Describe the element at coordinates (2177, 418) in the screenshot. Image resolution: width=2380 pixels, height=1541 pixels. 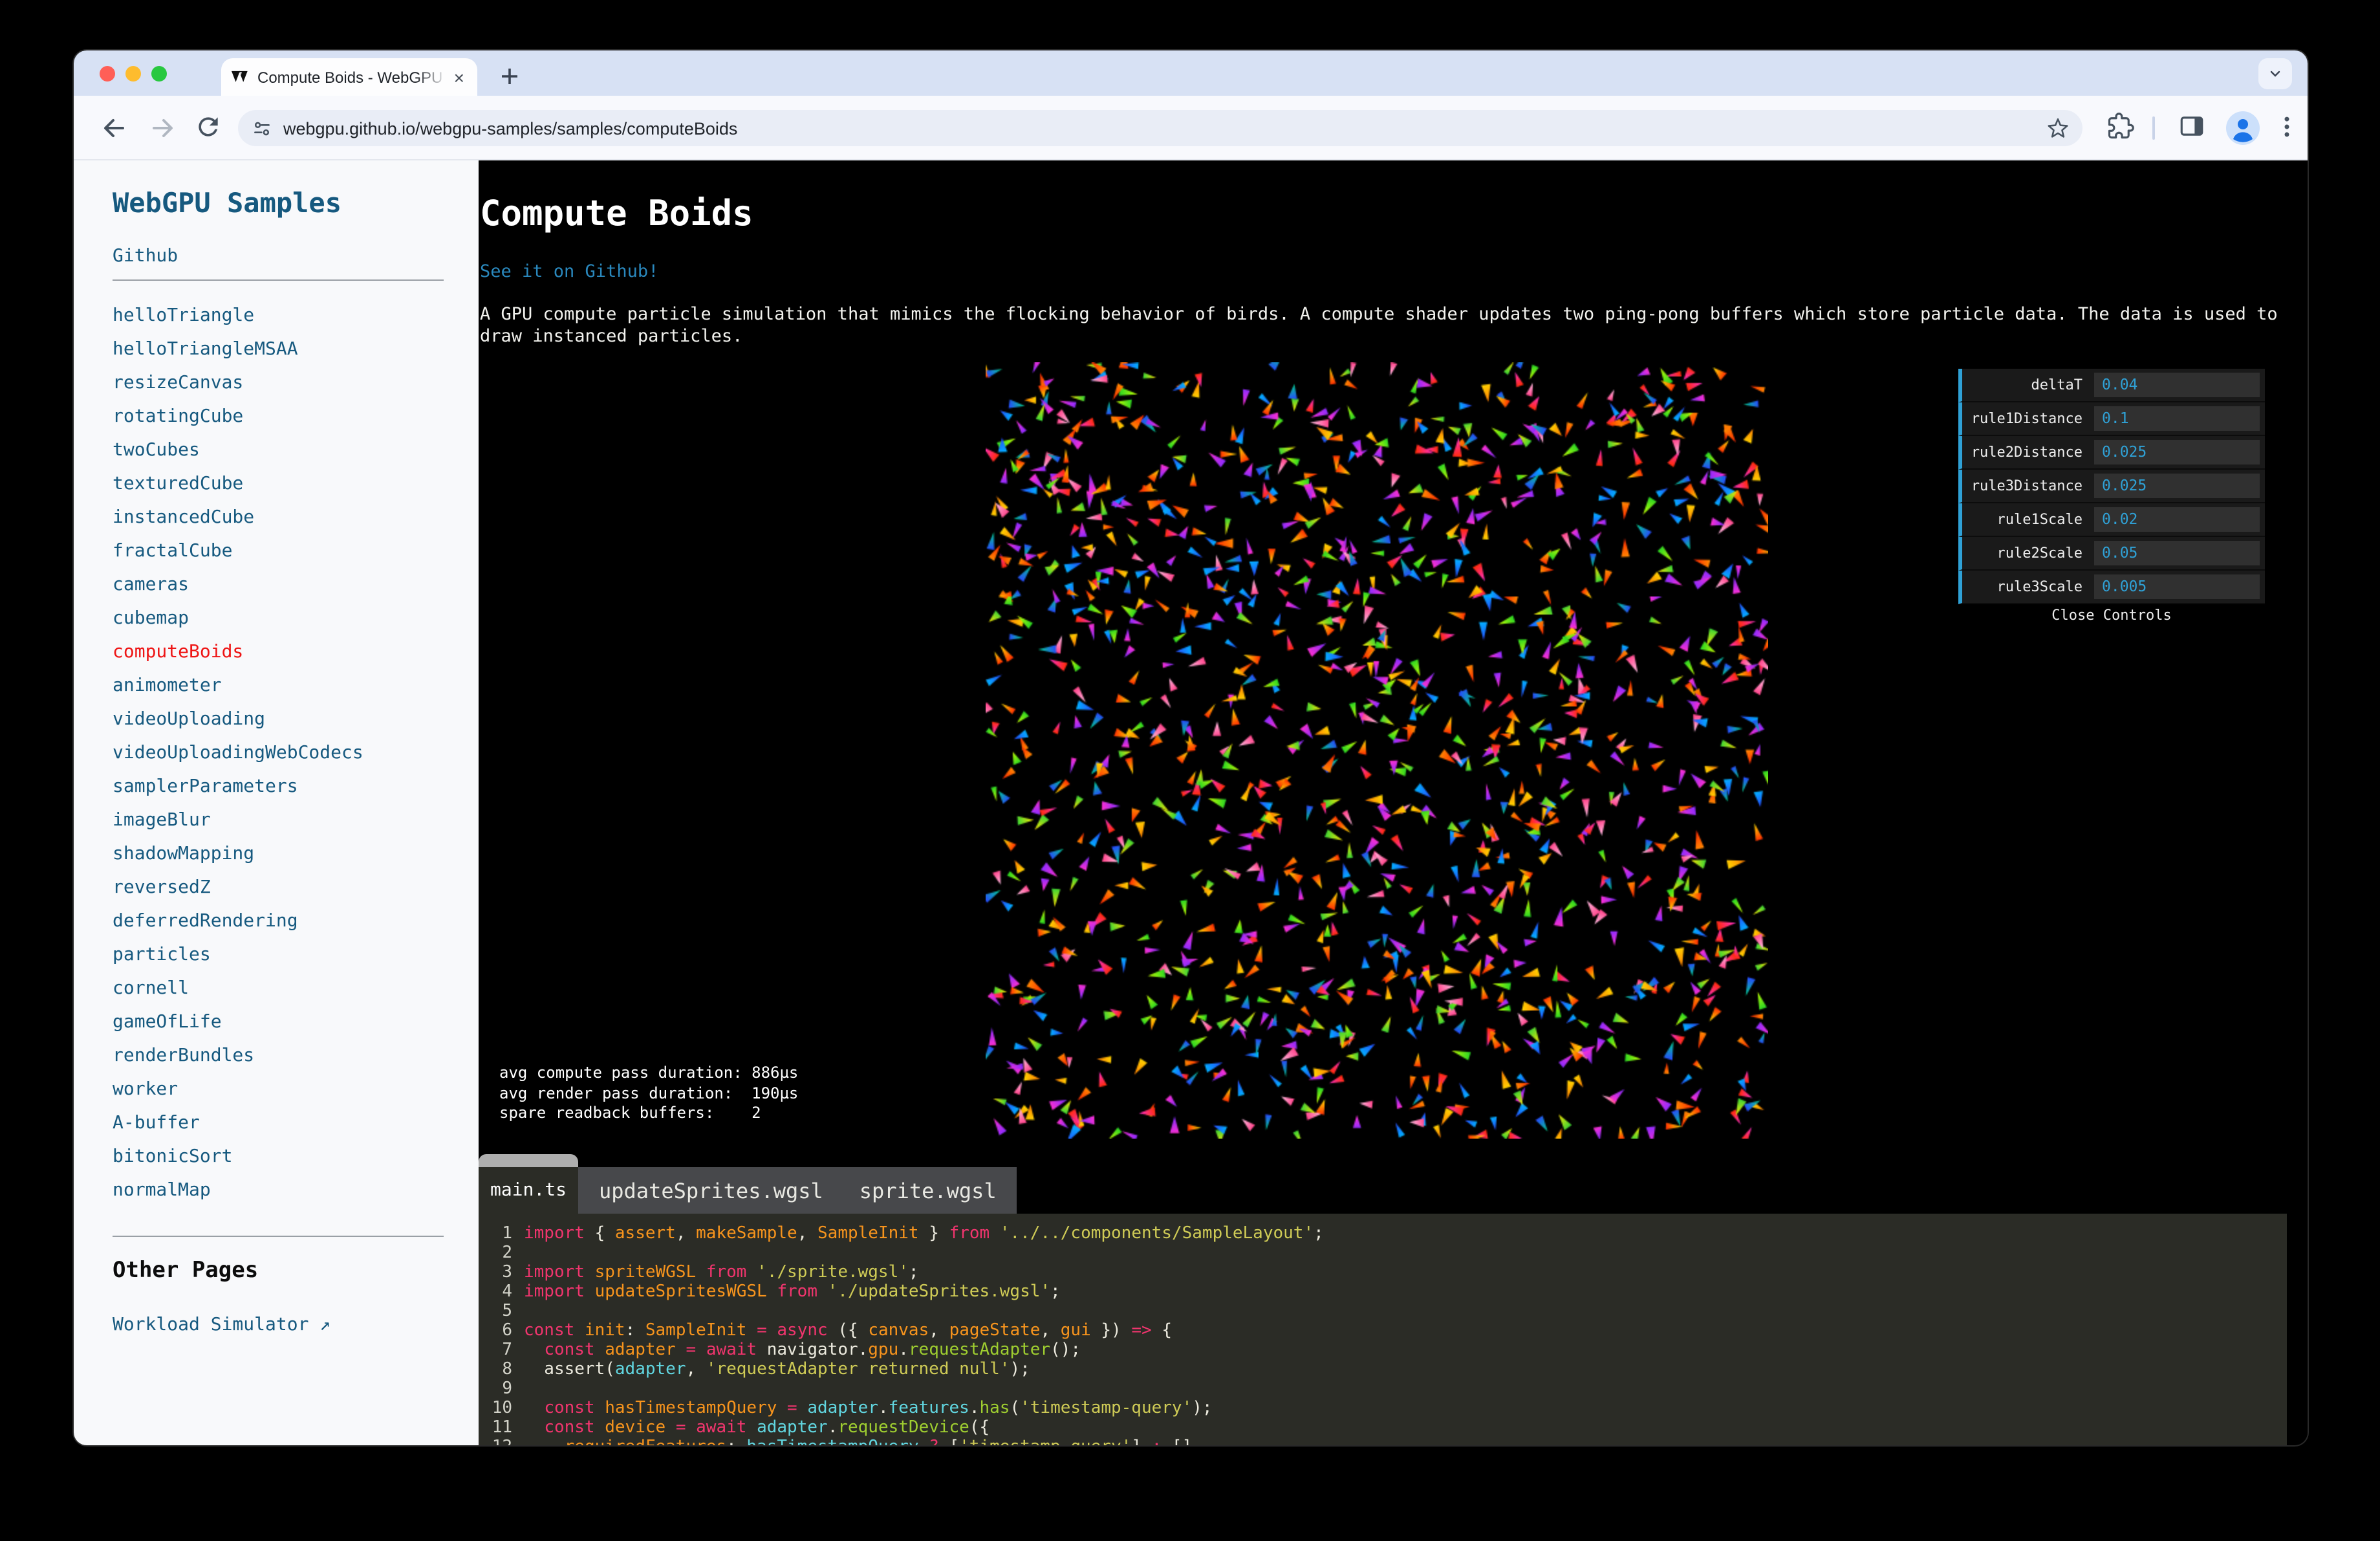
I see `gui-value-rule1Distance: 0.1` at that location.